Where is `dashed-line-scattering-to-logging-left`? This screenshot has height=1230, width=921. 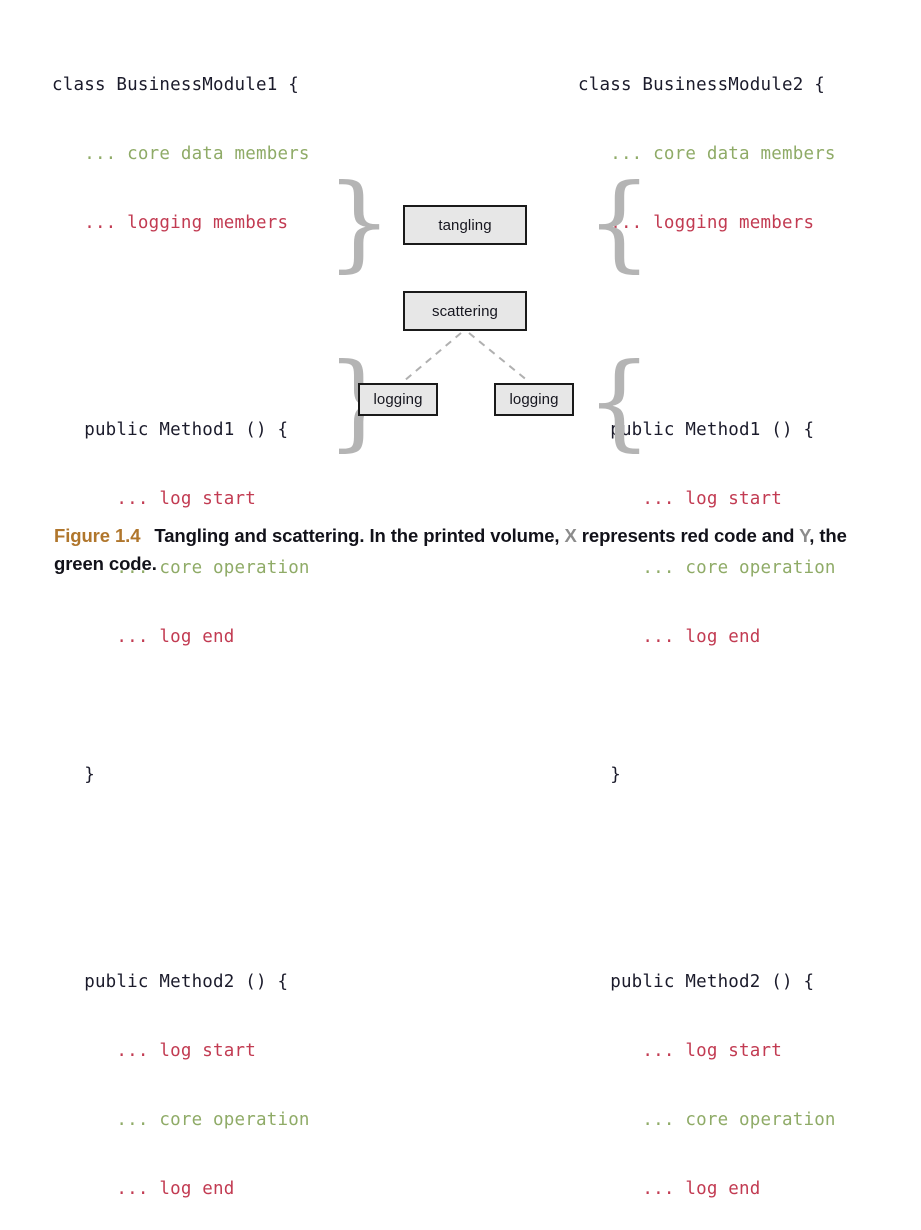 dashed-line-scattering-to-logging-left is located at coordinates (432, 357).